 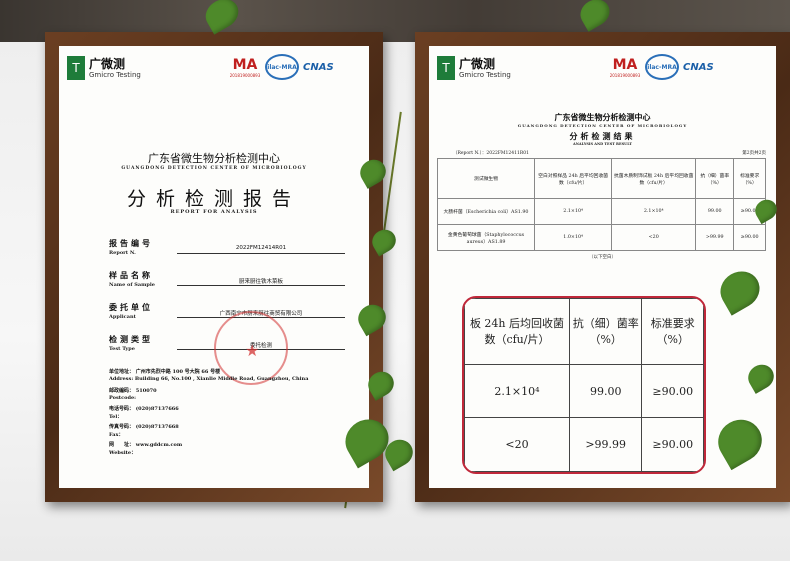 What do you see at coordinates (122, 317) in the screenshot?
I see `field-label-en-applicant: Applicant` at bounding box center [122, 317].